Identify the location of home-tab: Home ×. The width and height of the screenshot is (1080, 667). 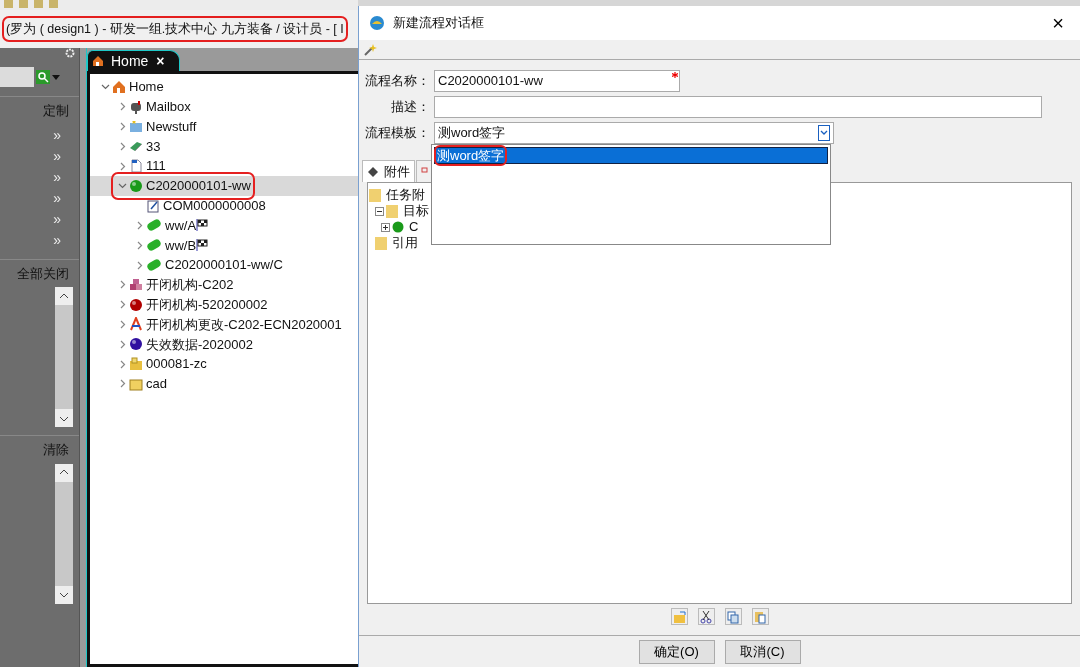
(133, 60).